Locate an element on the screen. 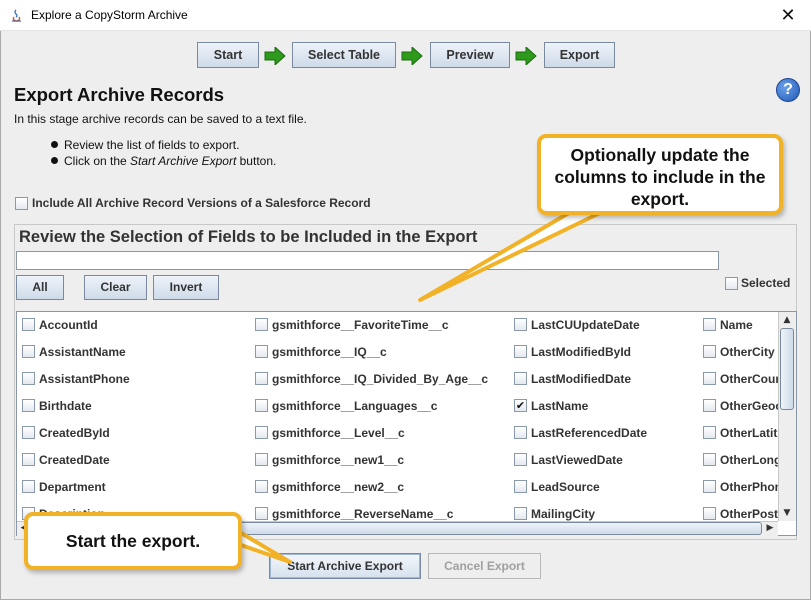 The image size is (811, 600). page-title: Export Archive Records is located at coordinates (119, 94).